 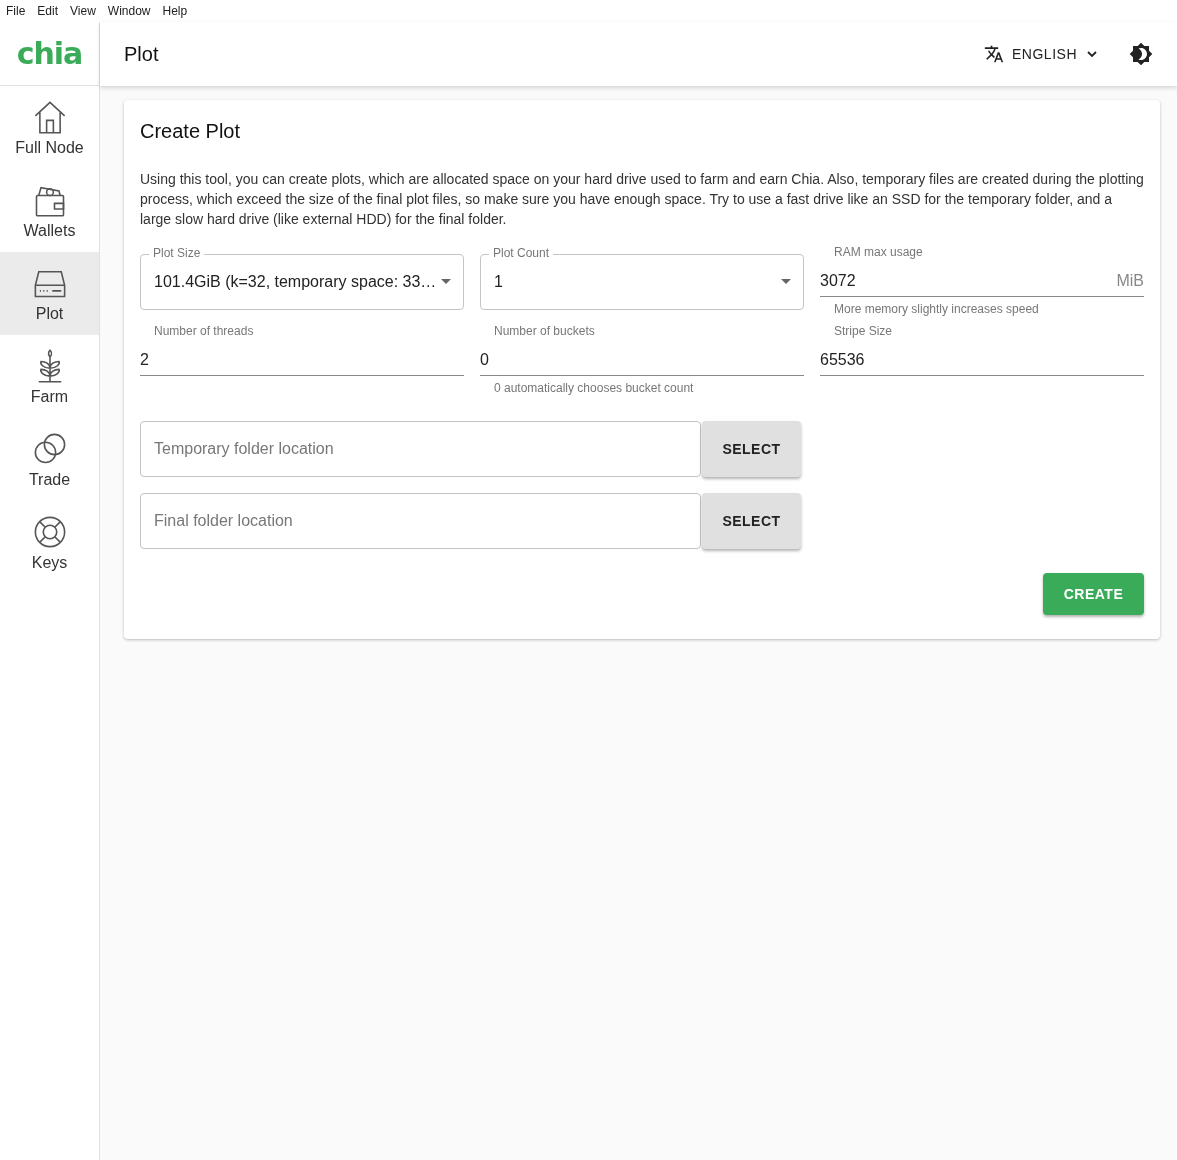 What do you see at coordinates (982, 281) in the screenshot?
I see `input-field: 3072 MiB` at bounding box center [982, 281].